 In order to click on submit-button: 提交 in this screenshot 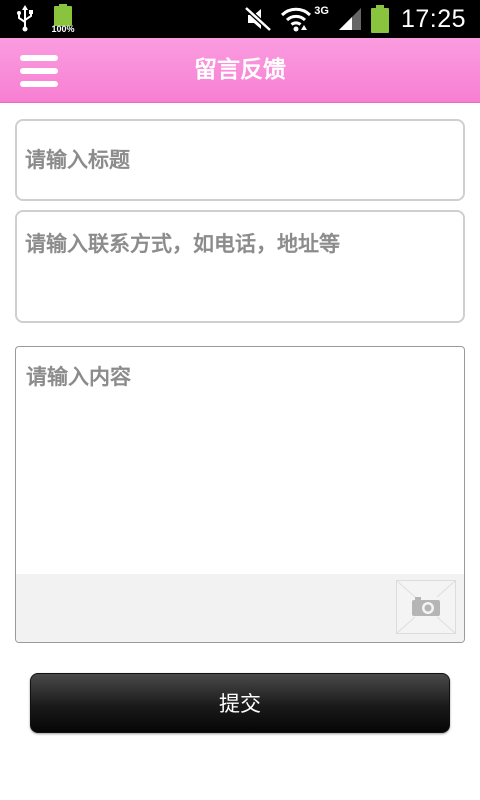, I will do `click(240, 703)`.